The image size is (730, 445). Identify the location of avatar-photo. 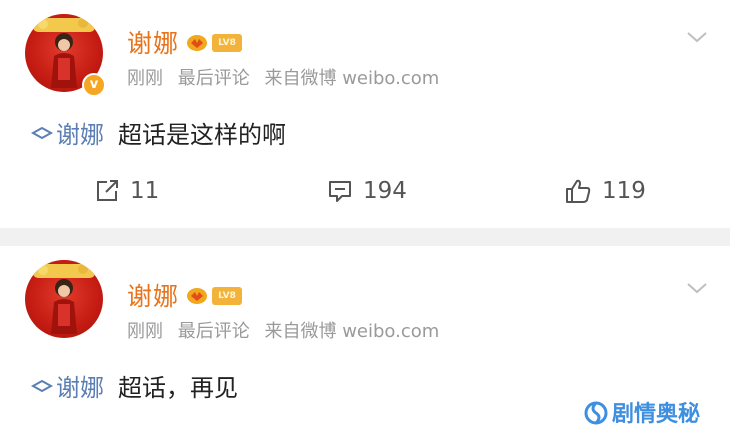
(64, 299).